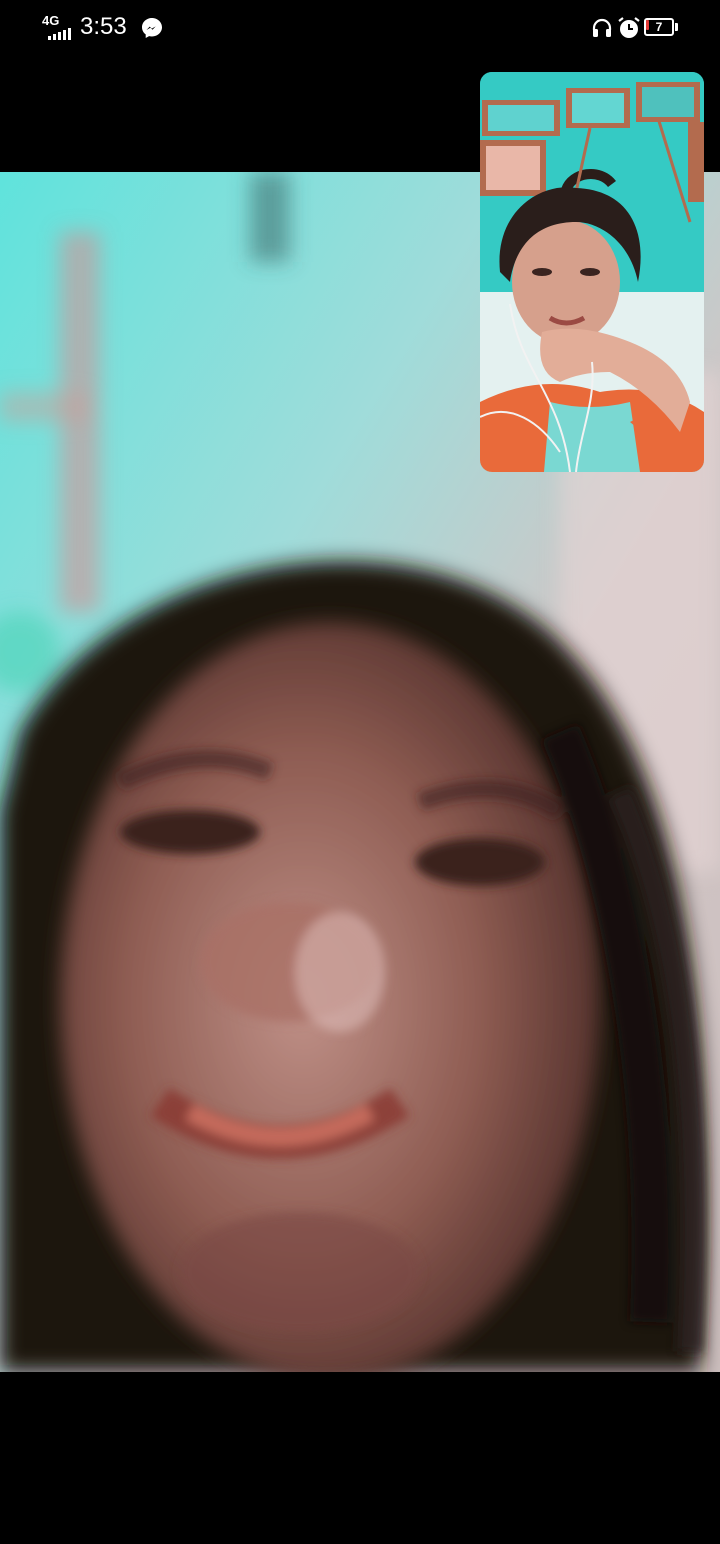 This screenshot has height=1544, width=720. Describe the element at coordinates (592, 272) in the screenshot. I see `self-camera-preview` at that location.